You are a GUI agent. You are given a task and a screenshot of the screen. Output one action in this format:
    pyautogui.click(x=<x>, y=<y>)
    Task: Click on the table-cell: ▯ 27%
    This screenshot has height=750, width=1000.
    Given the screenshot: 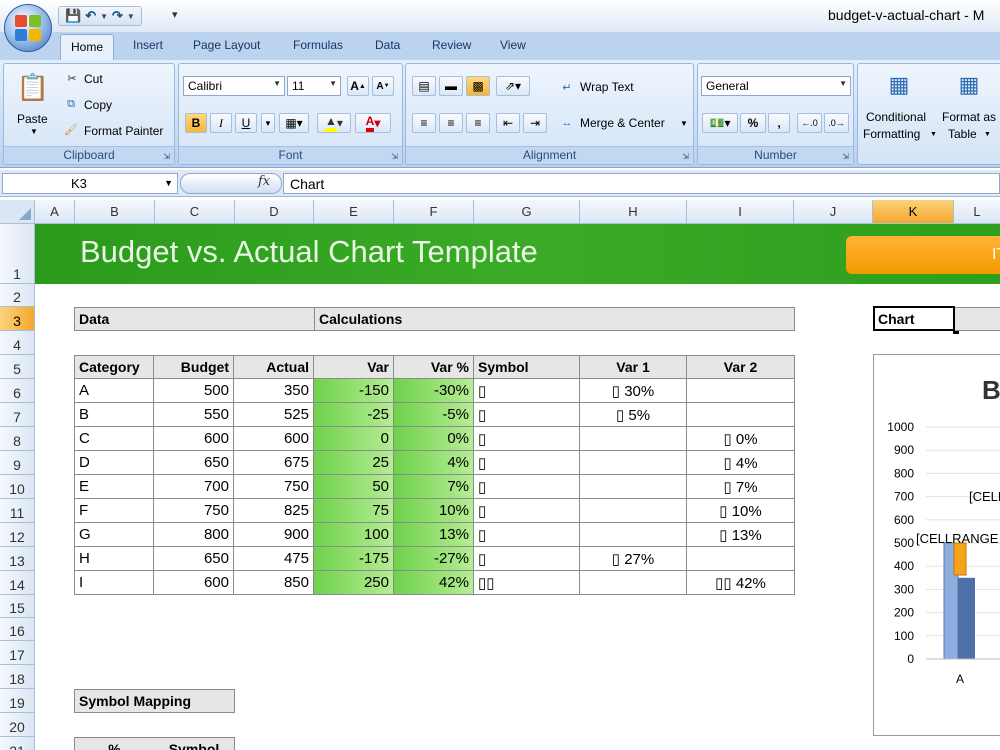 What is the action you would take?
    pyautogui.click(x=633, y=559)
    